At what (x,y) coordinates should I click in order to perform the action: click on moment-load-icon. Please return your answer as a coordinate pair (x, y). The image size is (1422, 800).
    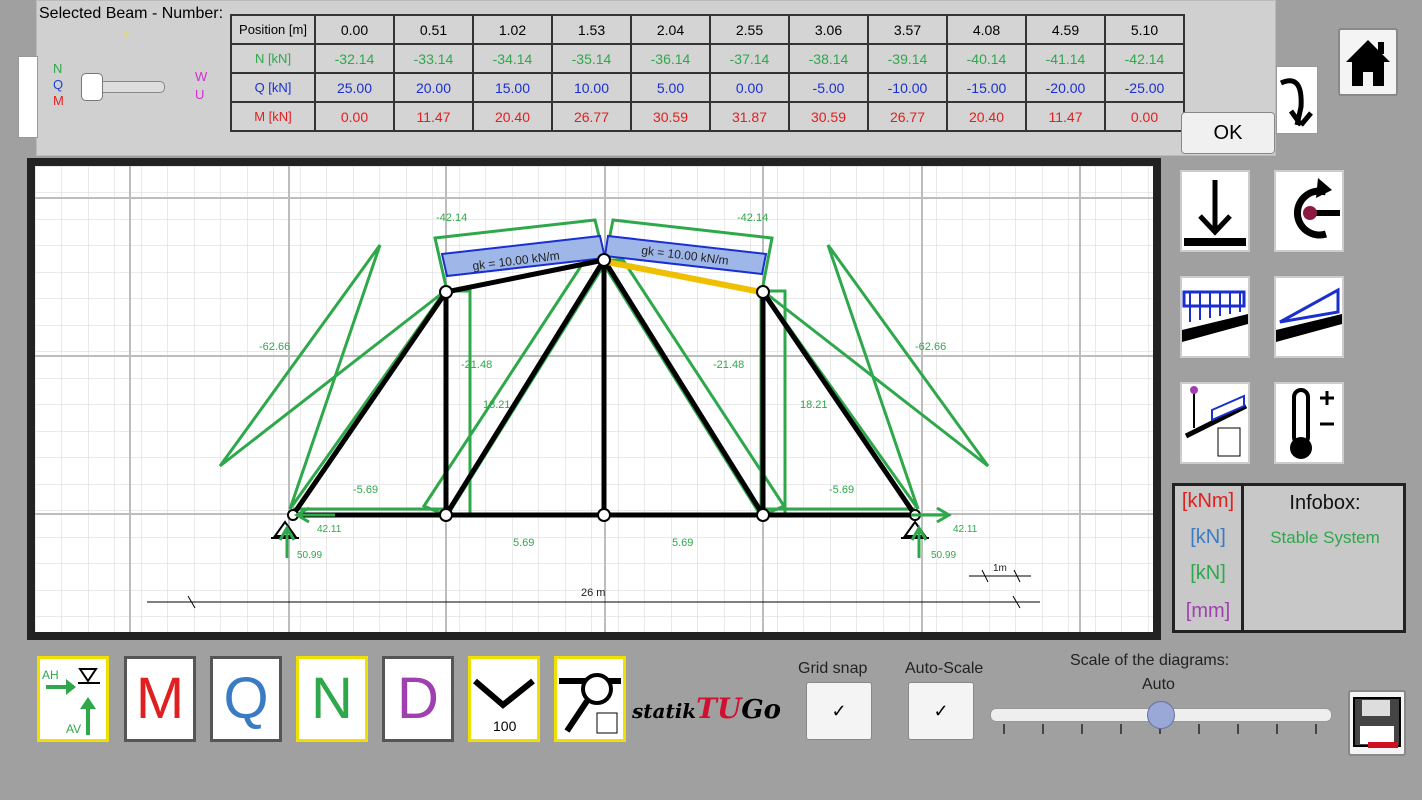
    Looking at the image, I should click on (1316, 208).